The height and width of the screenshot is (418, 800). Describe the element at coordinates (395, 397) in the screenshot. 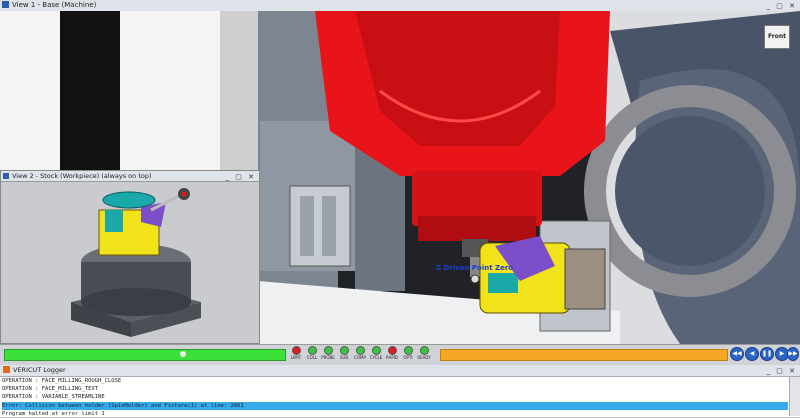

I see `log-line: OPERATION : VARIABLE_STREAMLINE` at that location.